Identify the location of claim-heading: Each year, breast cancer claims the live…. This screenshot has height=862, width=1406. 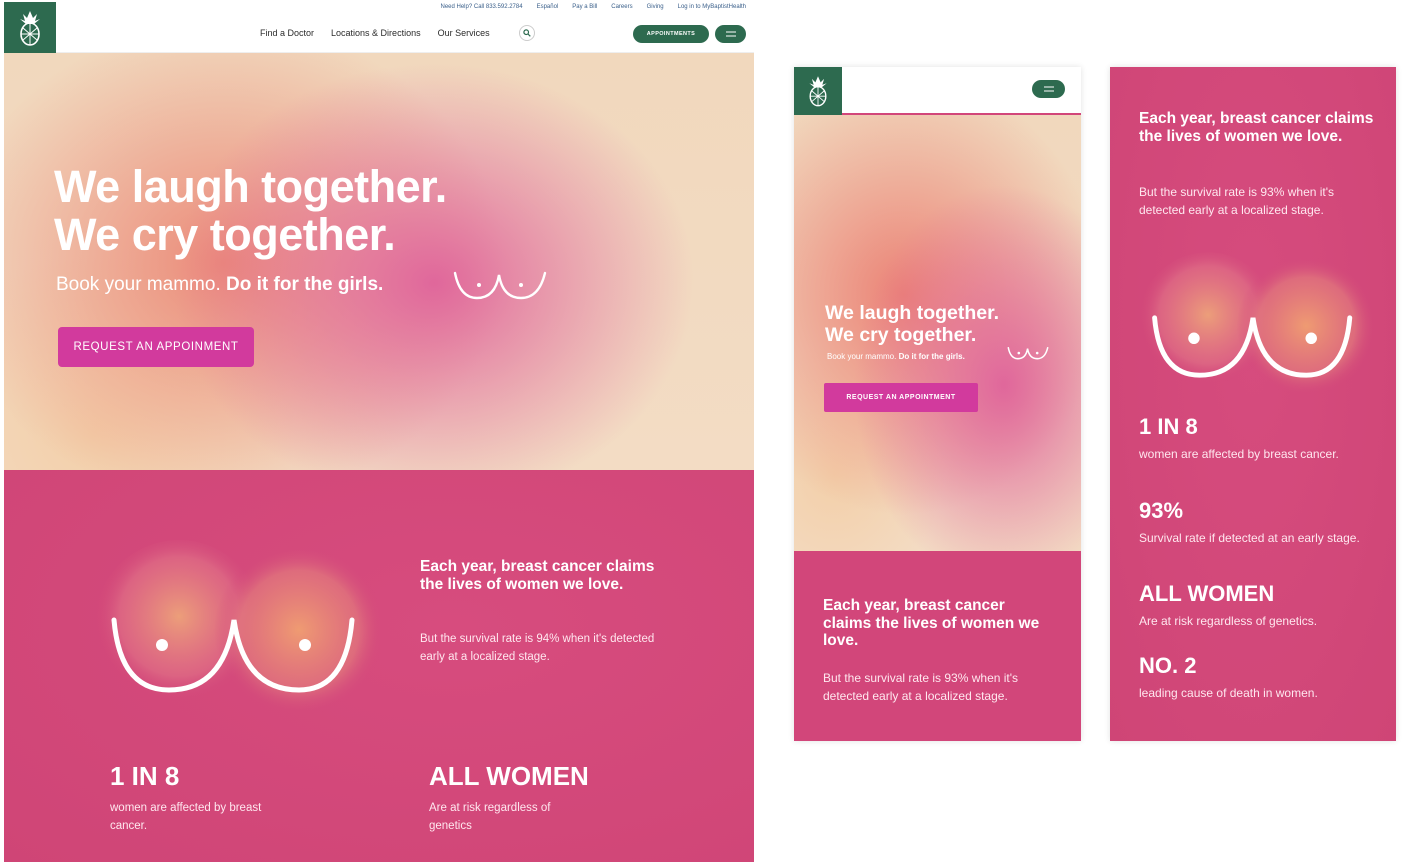
(537, 575).